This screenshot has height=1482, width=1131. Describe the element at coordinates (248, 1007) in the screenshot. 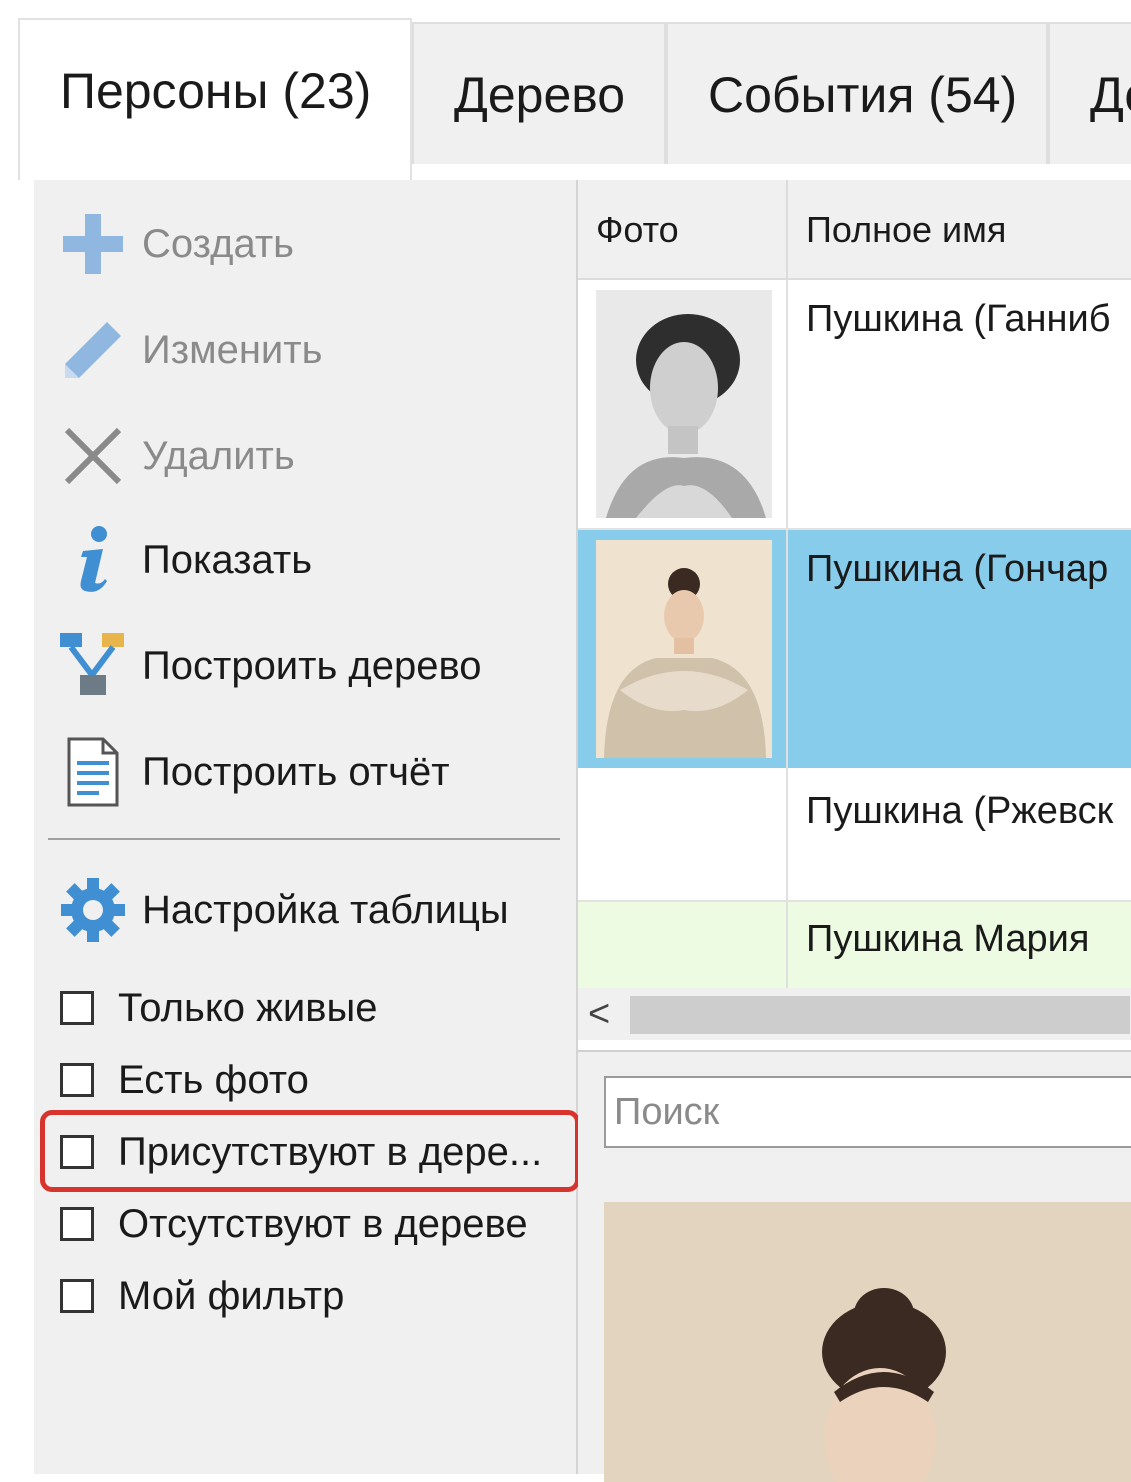

I see `filter-only-alive-label: Только живые` at that location.